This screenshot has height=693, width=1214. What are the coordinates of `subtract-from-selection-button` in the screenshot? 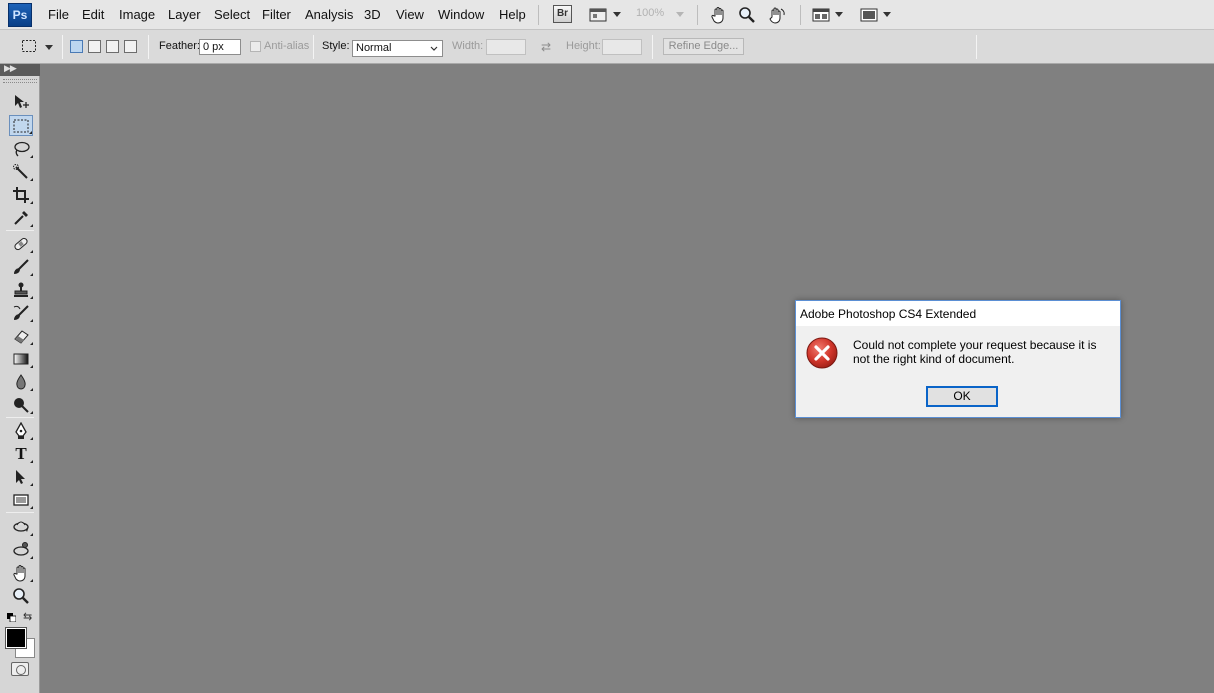 It's located at (112, 46).